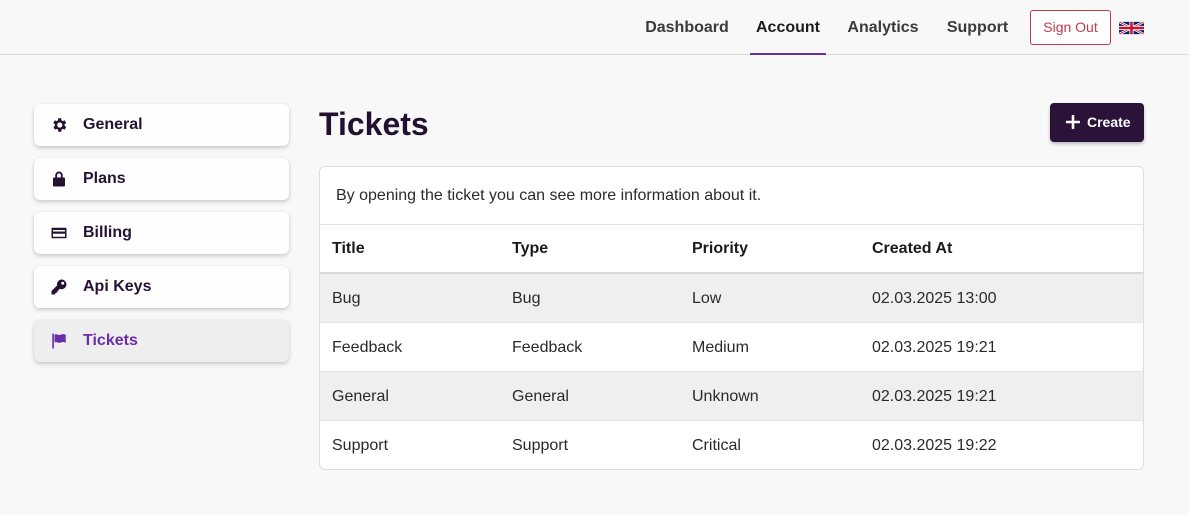  I want to click on uk-flag-icon, so click(1131, 28).